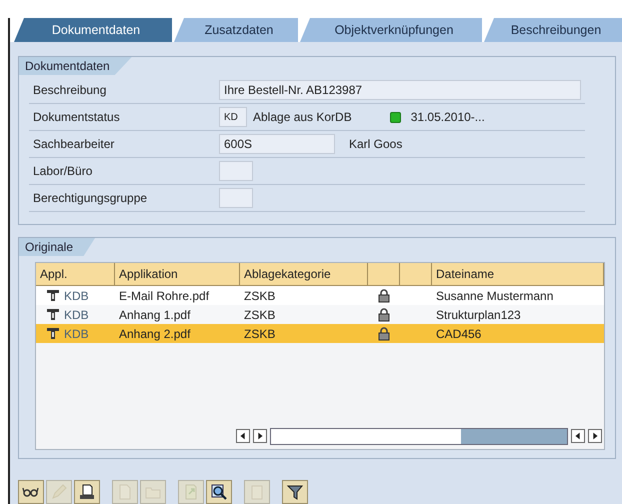  I want to click on table-cell-text: E-Mail Rohre.pdf, so click(164, 296).